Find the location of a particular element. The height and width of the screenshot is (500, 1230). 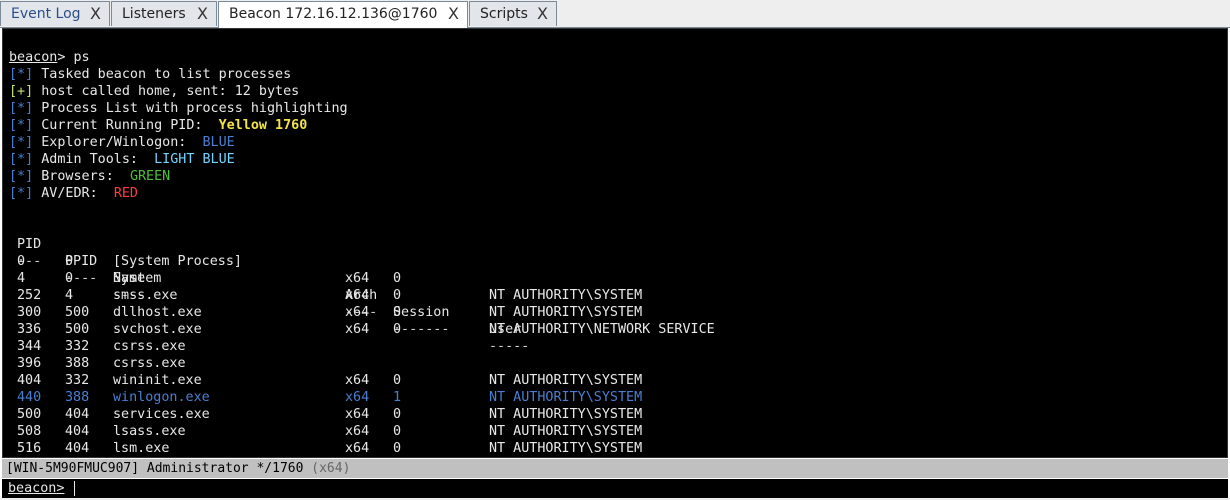

ppid-cell: 500 is located at coordinates (77, 312).